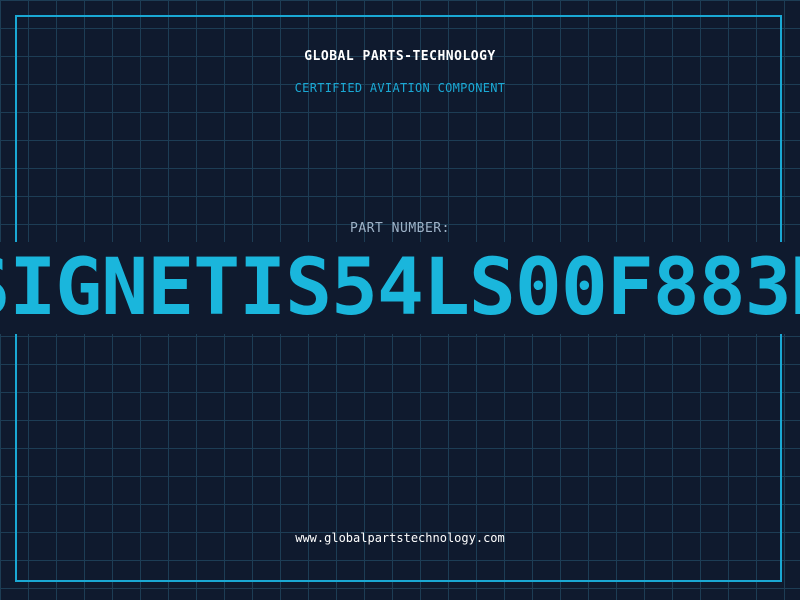 This screenshot has height=600, width=800. I want to click on website-url: www.globalpartstechnology.com, so click(400, 538).